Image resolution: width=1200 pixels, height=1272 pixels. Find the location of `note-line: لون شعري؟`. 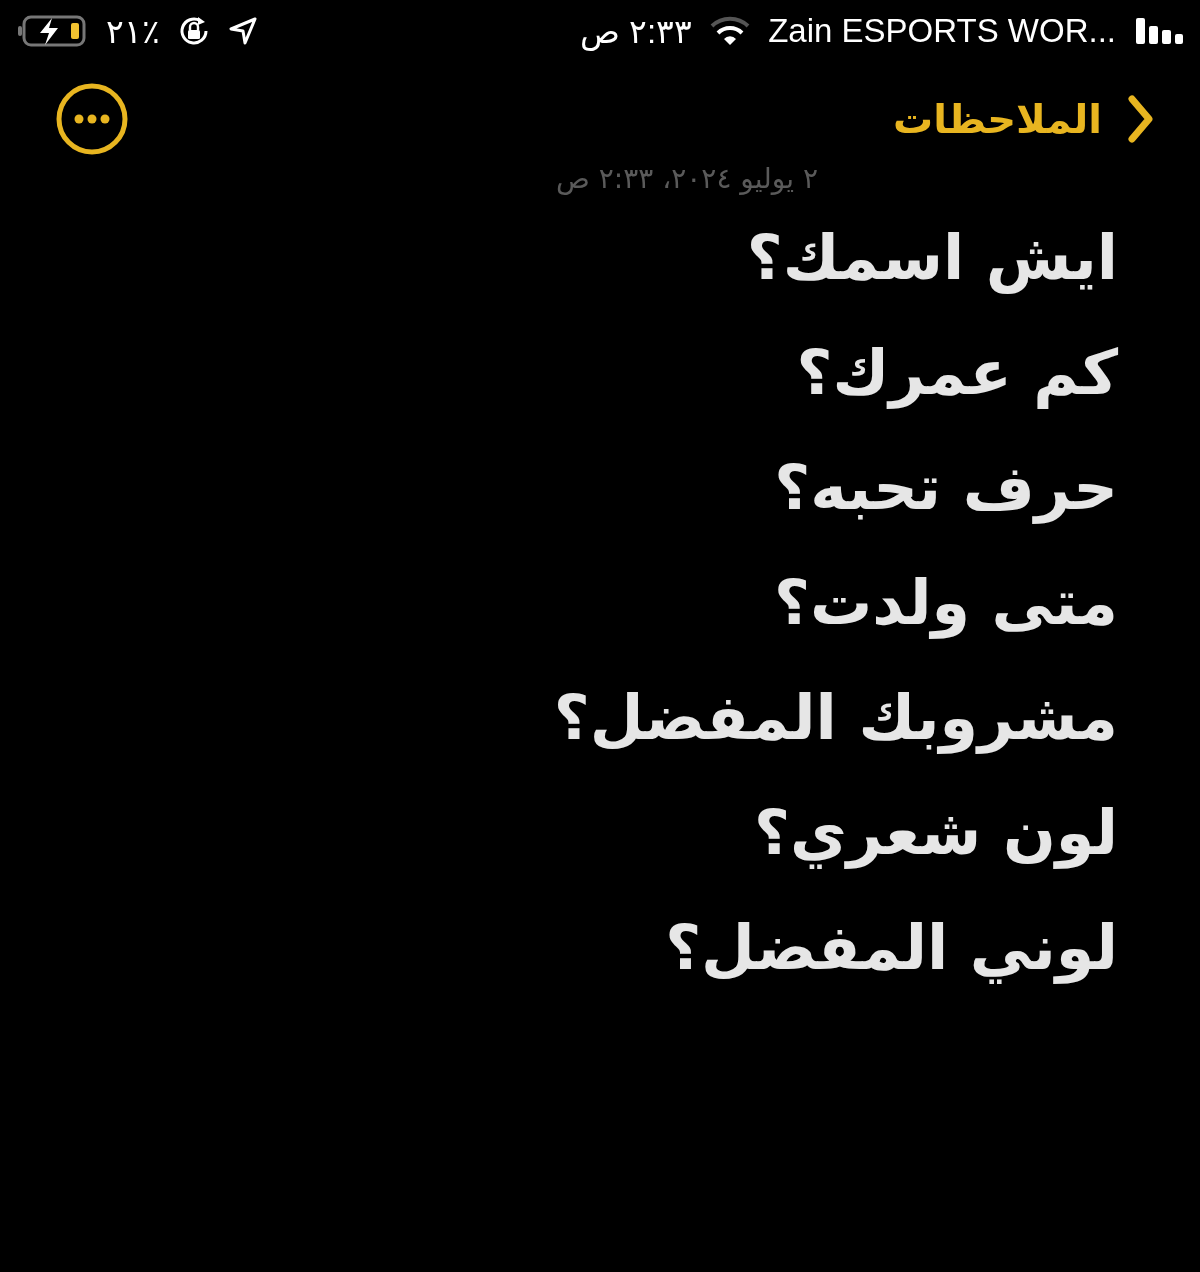

note-line: لون شعري؟ is located at coordinates (936, 833).